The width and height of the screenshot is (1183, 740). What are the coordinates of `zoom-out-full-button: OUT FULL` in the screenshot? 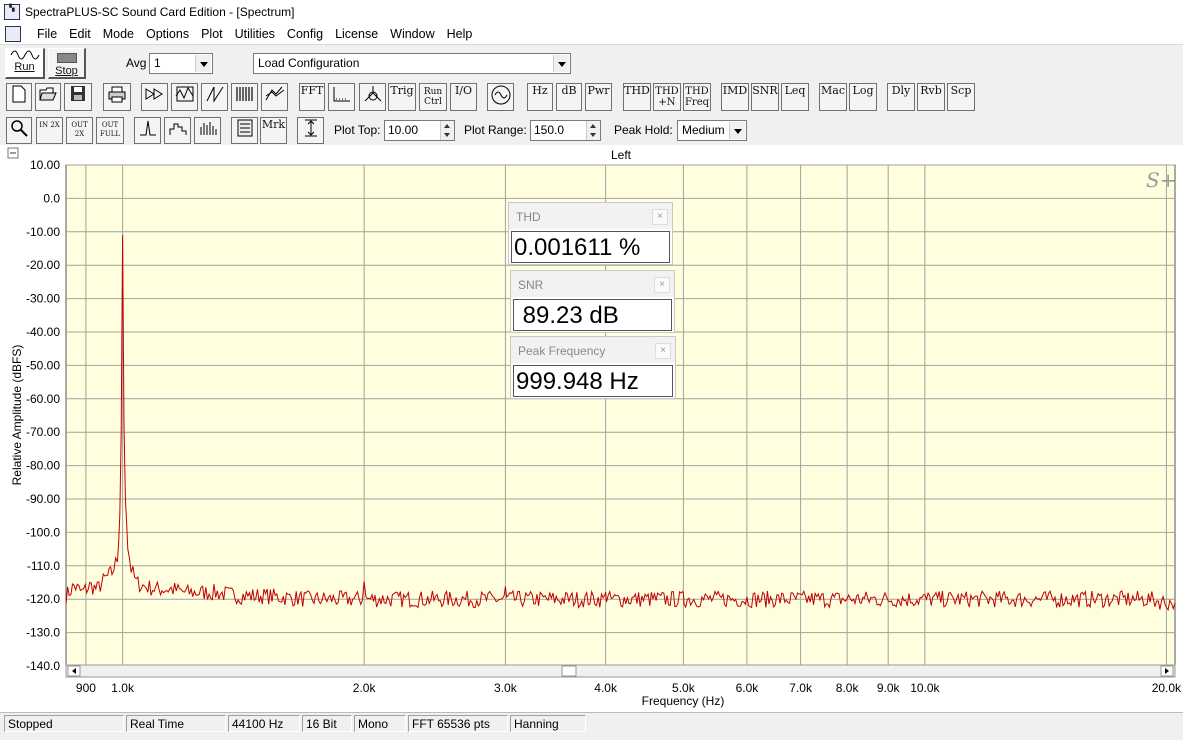 It's located at (110, 130).